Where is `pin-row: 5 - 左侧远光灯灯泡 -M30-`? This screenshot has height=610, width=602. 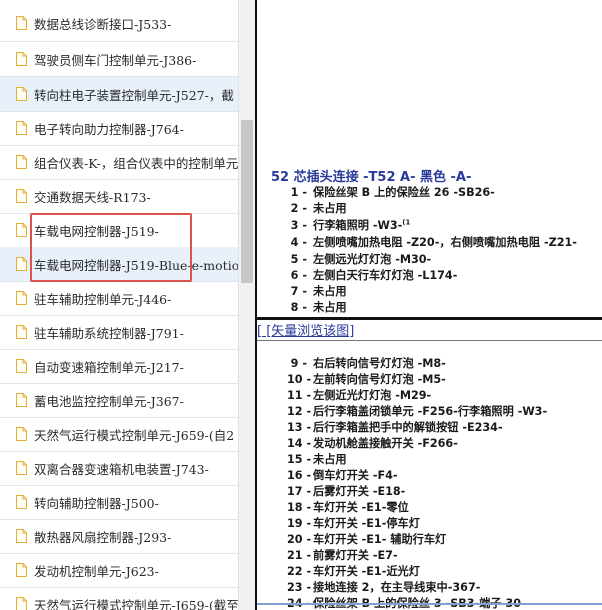
pin-row: 5 - 左侧远光灯灯泡 -M30- is located at coordinates (359, 259).